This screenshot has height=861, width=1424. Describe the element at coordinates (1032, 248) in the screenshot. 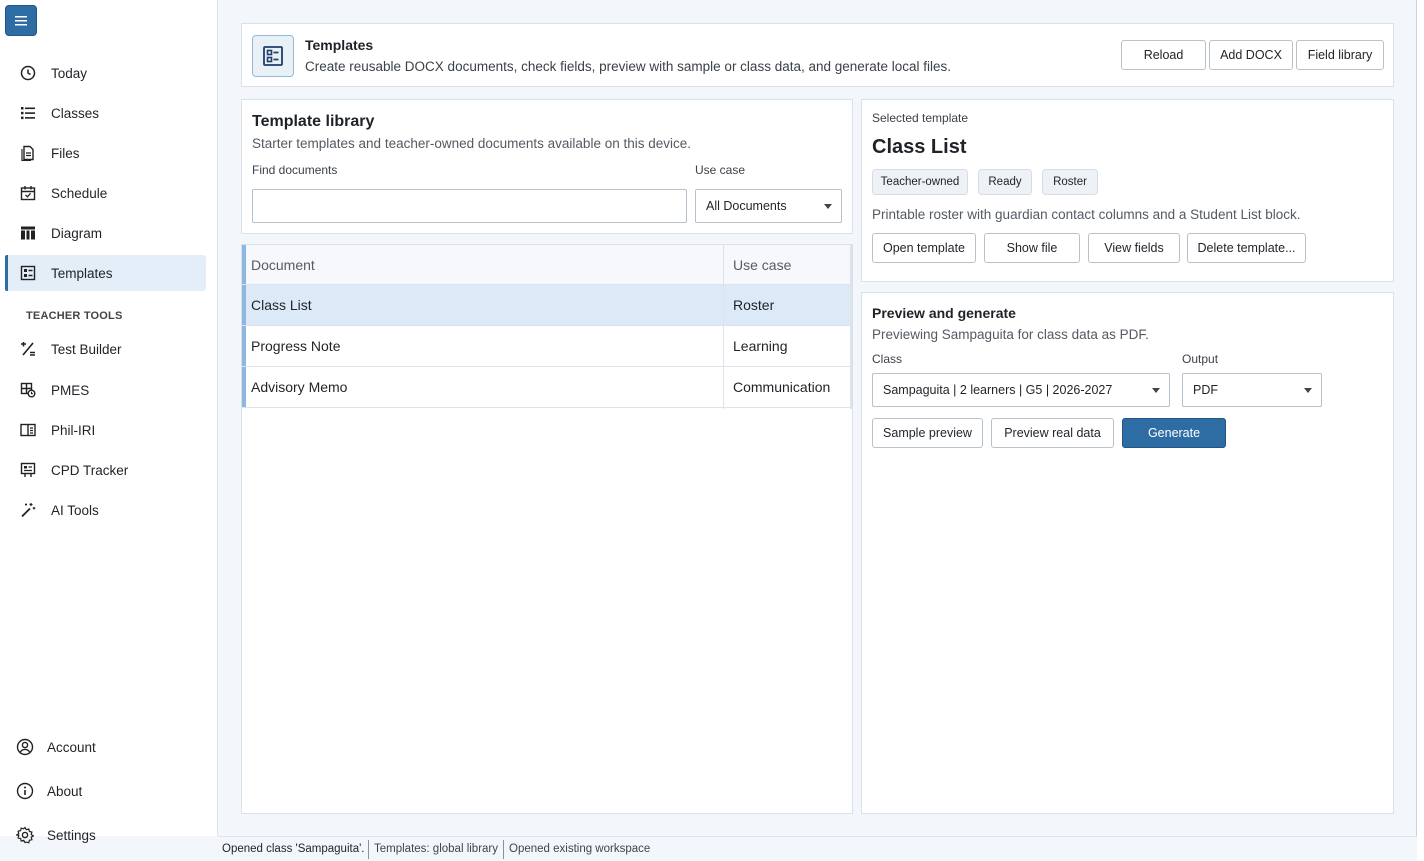

I see `show-file-button: Show file` at that location.